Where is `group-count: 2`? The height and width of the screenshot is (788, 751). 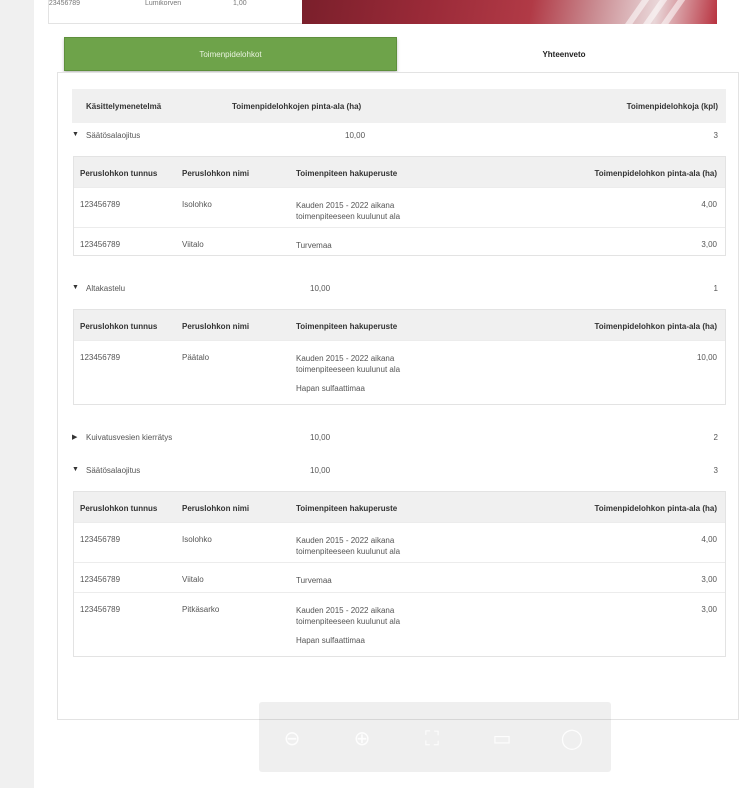 group-count: 2 is located at coordinates (715, 437).